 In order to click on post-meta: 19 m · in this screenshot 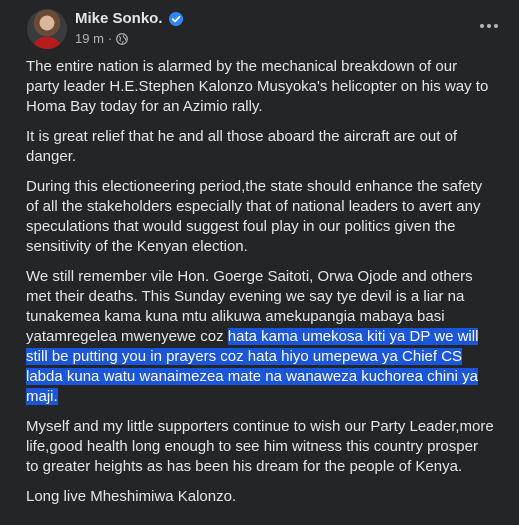, I will do `click(102, 38)`.